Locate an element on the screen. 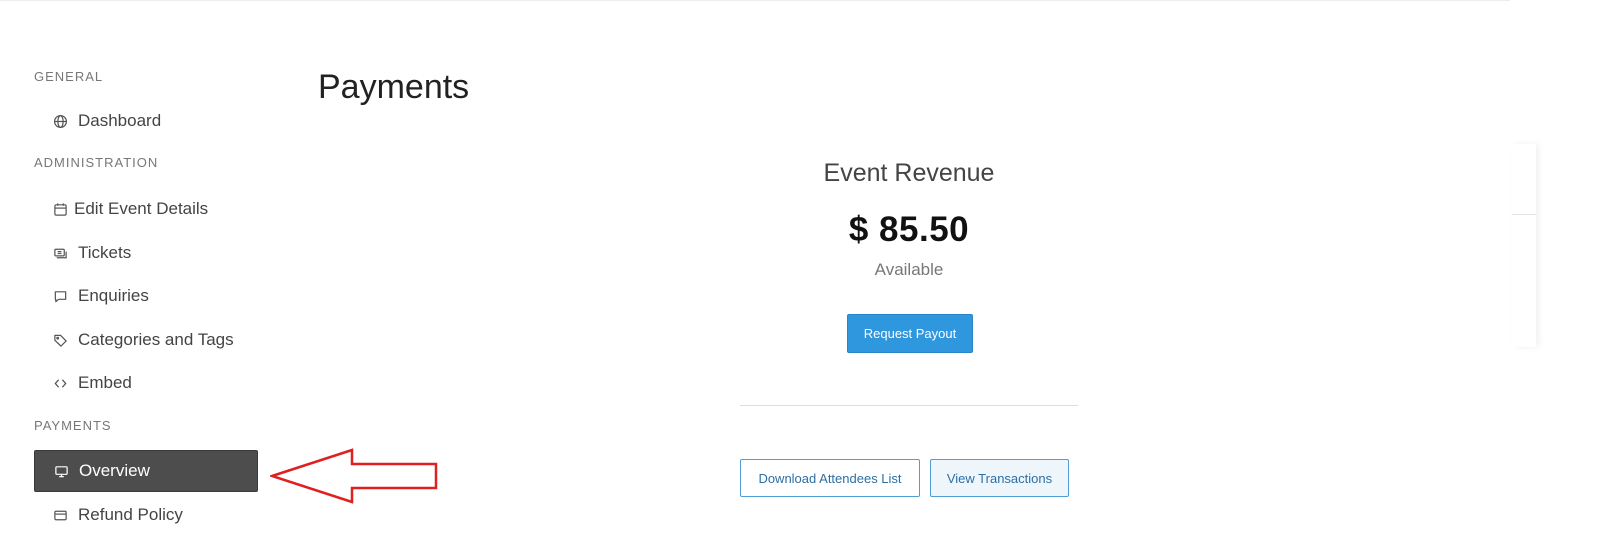  sidebar-item-refund-policy: Refund Policy is located at coordinates (146, 515).